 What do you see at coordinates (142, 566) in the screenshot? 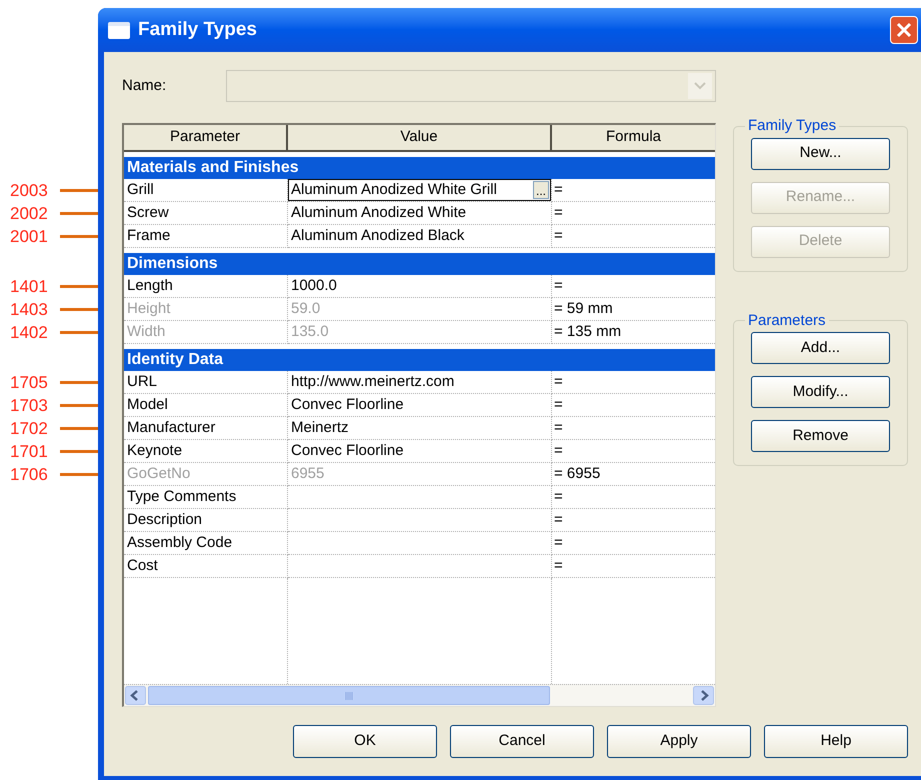
I see `parameter-name: Cost` at bounding box center [142, 566].